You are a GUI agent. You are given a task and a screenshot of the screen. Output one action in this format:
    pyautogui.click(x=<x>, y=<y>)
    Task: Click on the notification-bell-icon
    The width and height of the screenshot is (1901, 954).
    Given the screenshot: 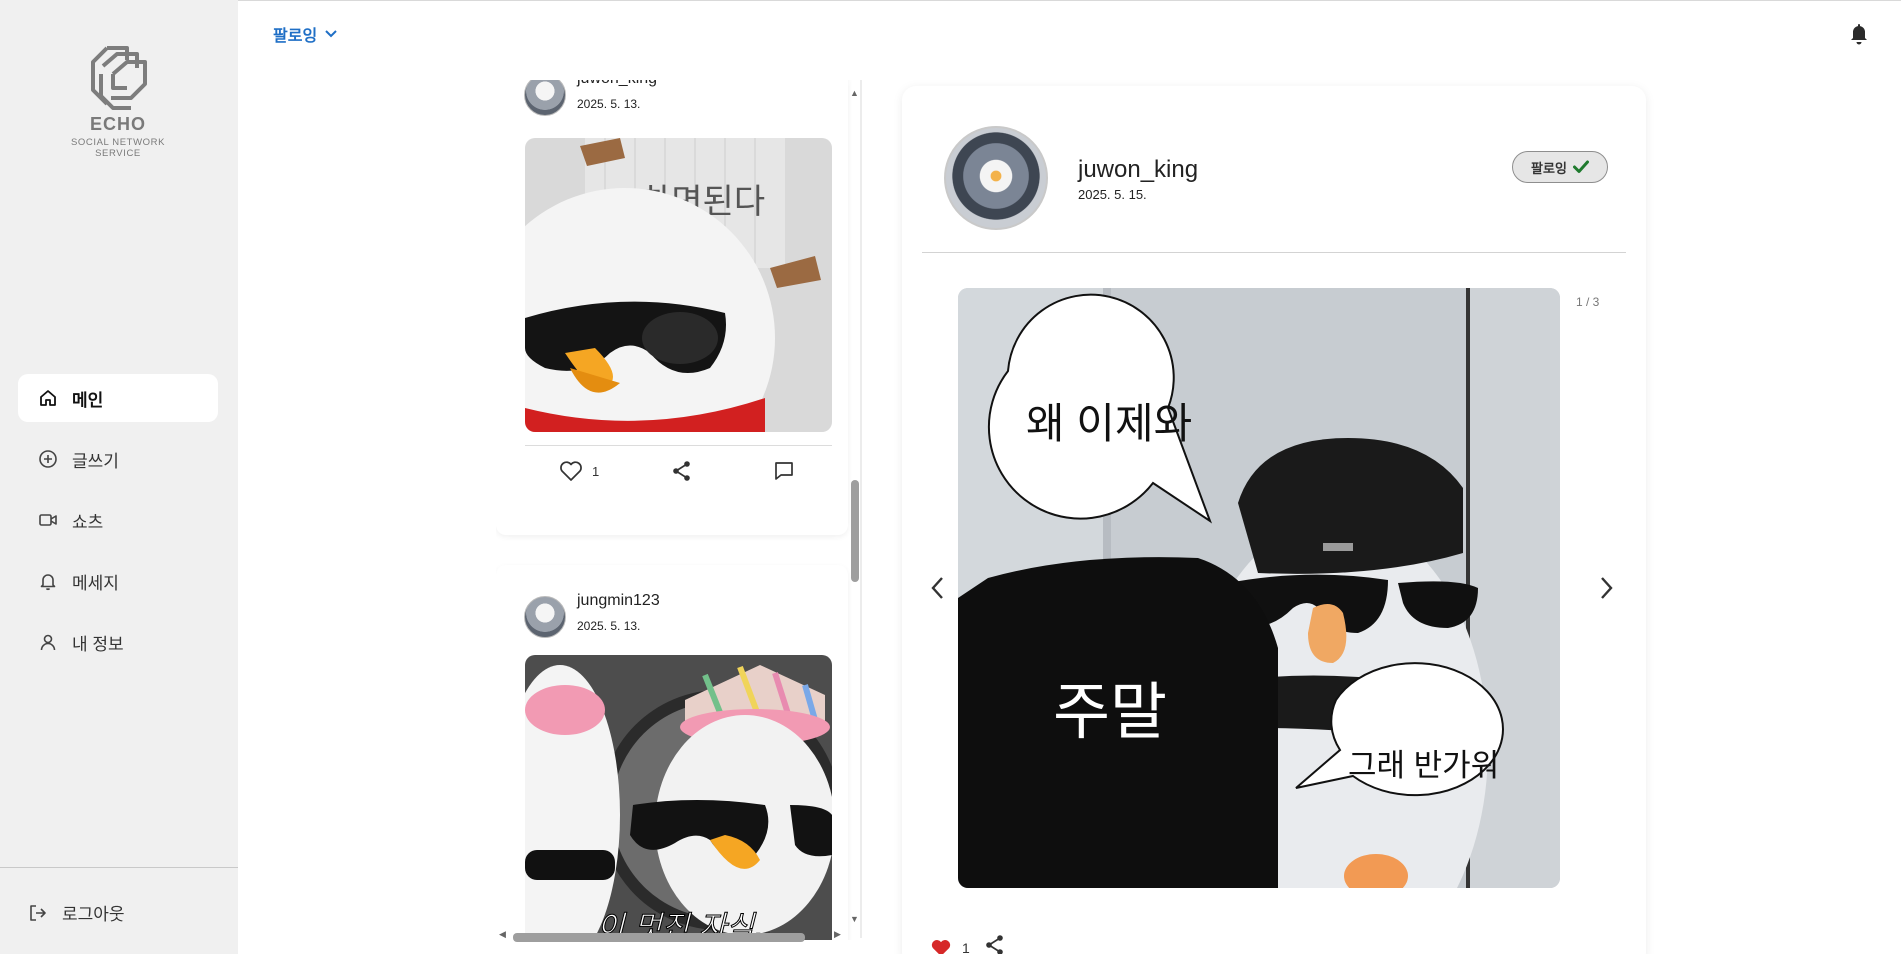 What is the action you would take?
    pyautogui.click(x=1859, y=36)
    